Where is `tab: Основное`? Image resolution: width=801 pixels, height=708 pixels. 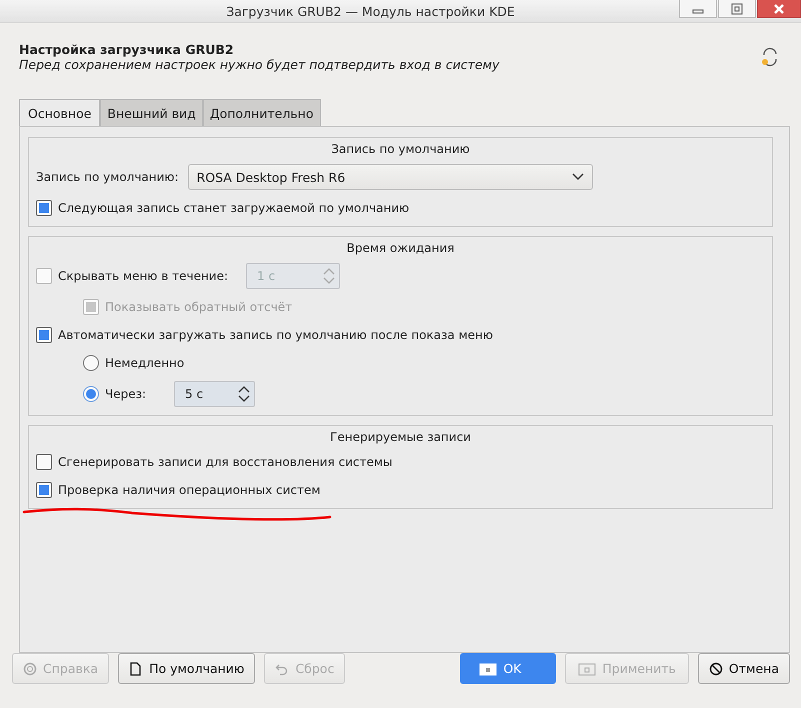
tab: Основное is located at coordinates (59, 112).